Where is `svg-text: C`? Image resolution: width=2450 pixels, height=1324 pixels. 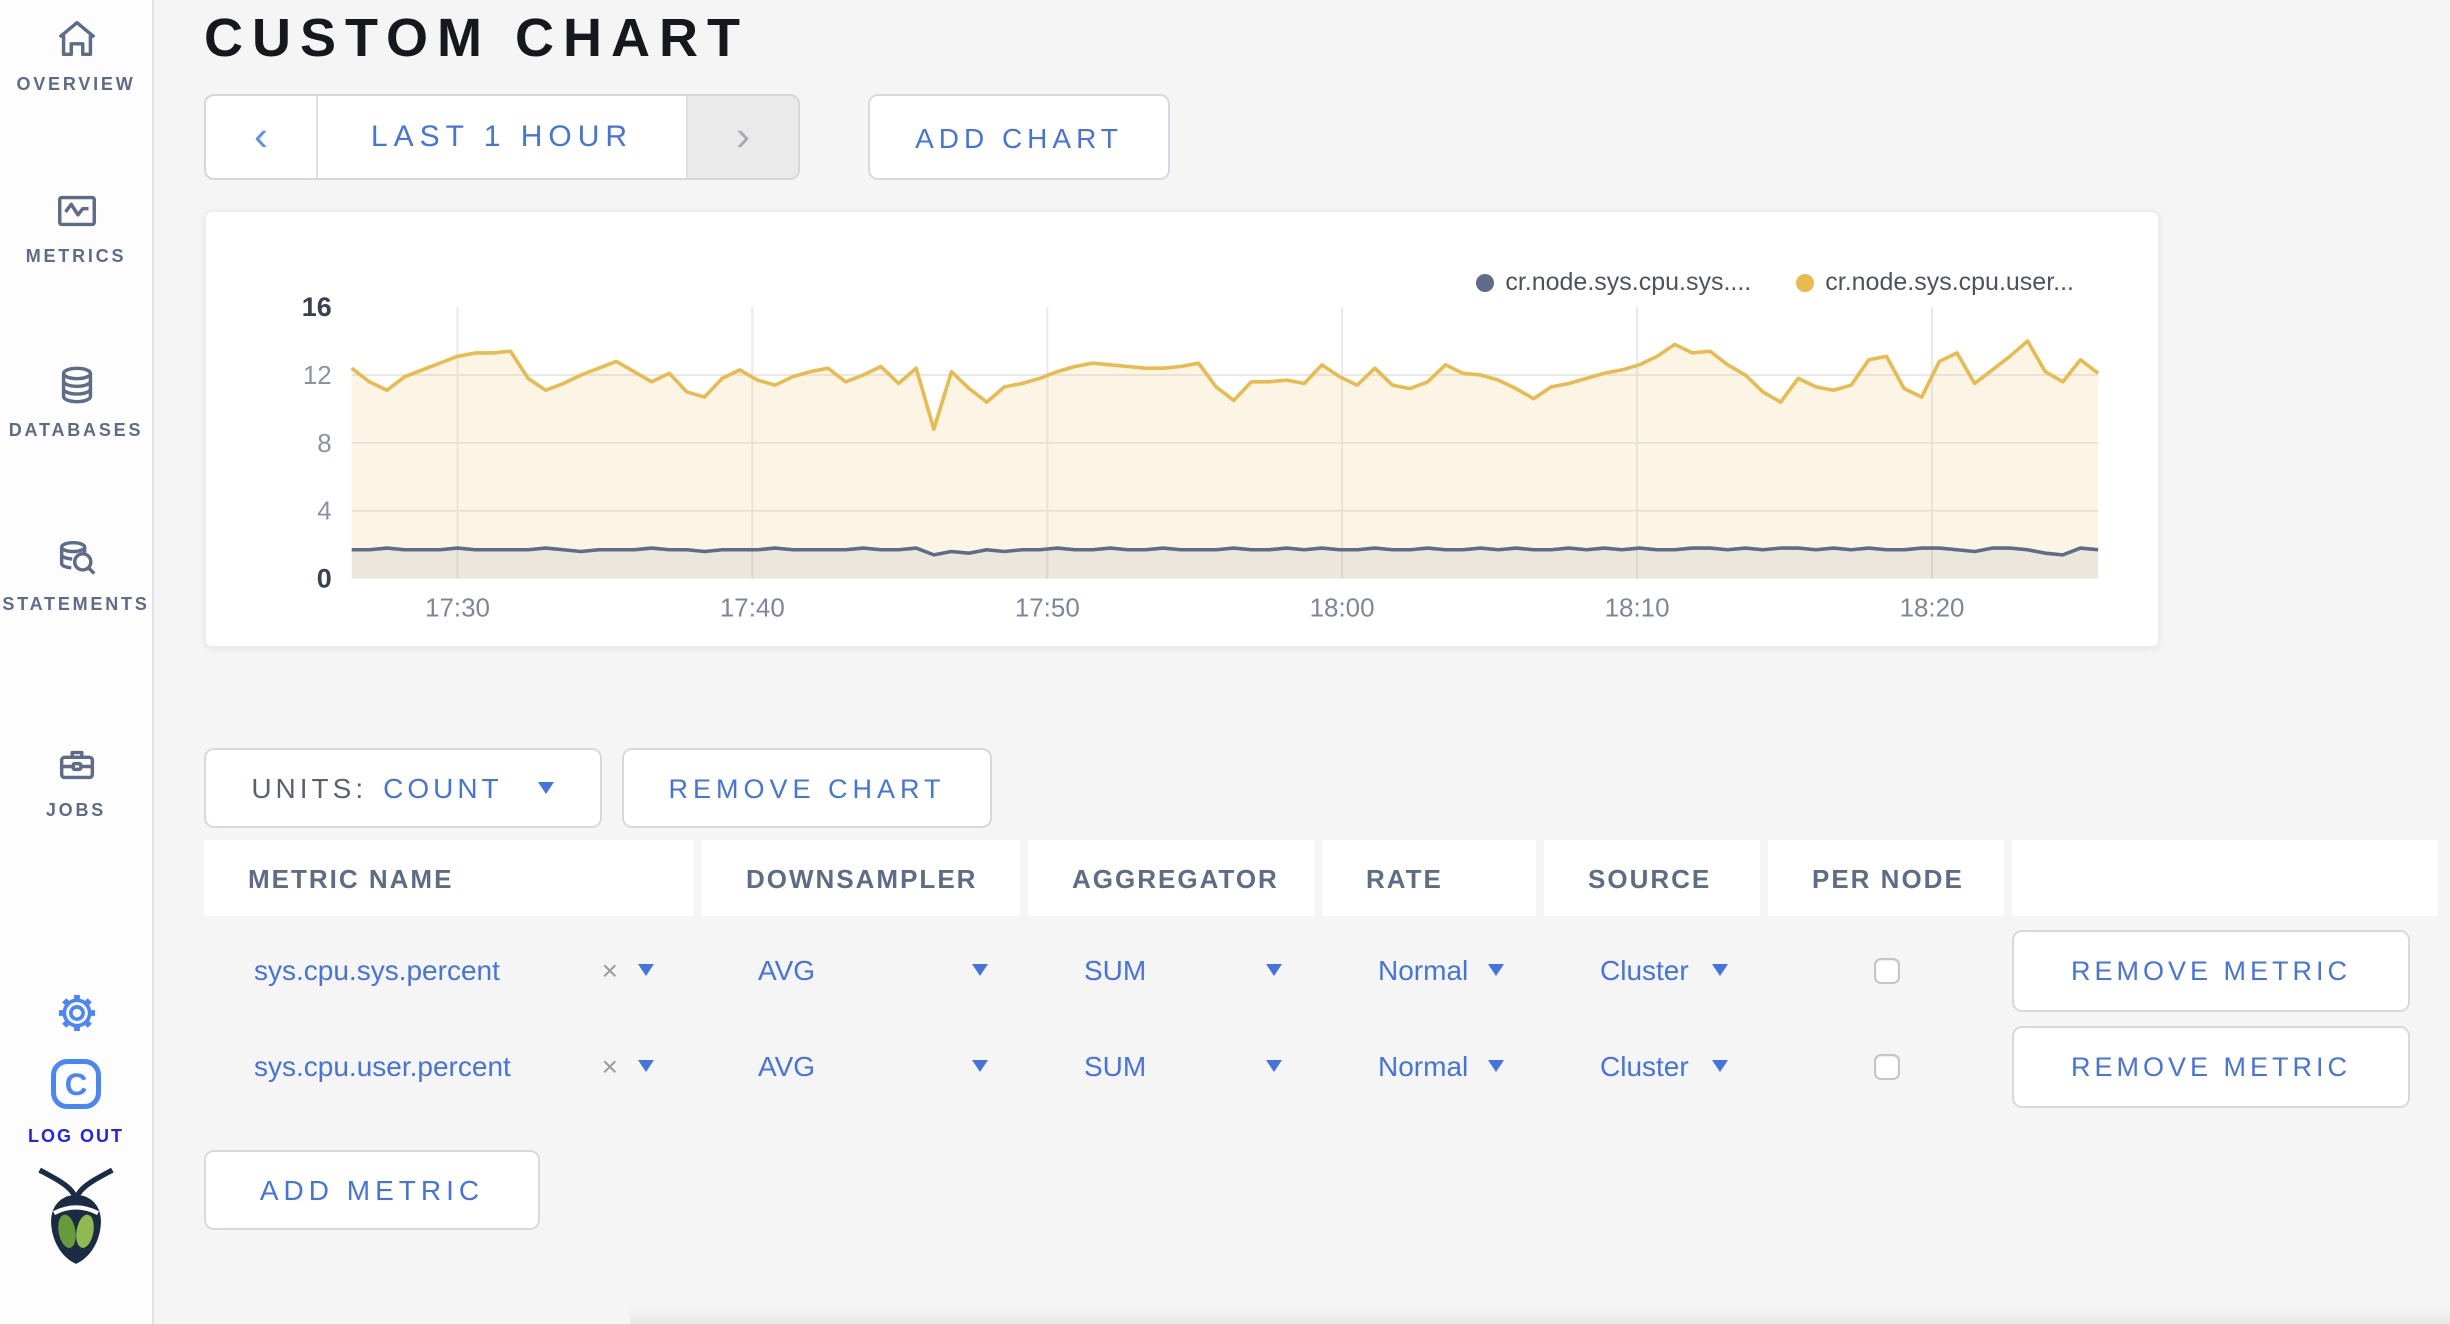 svg-text: C is located at coordinates (76, 1084).